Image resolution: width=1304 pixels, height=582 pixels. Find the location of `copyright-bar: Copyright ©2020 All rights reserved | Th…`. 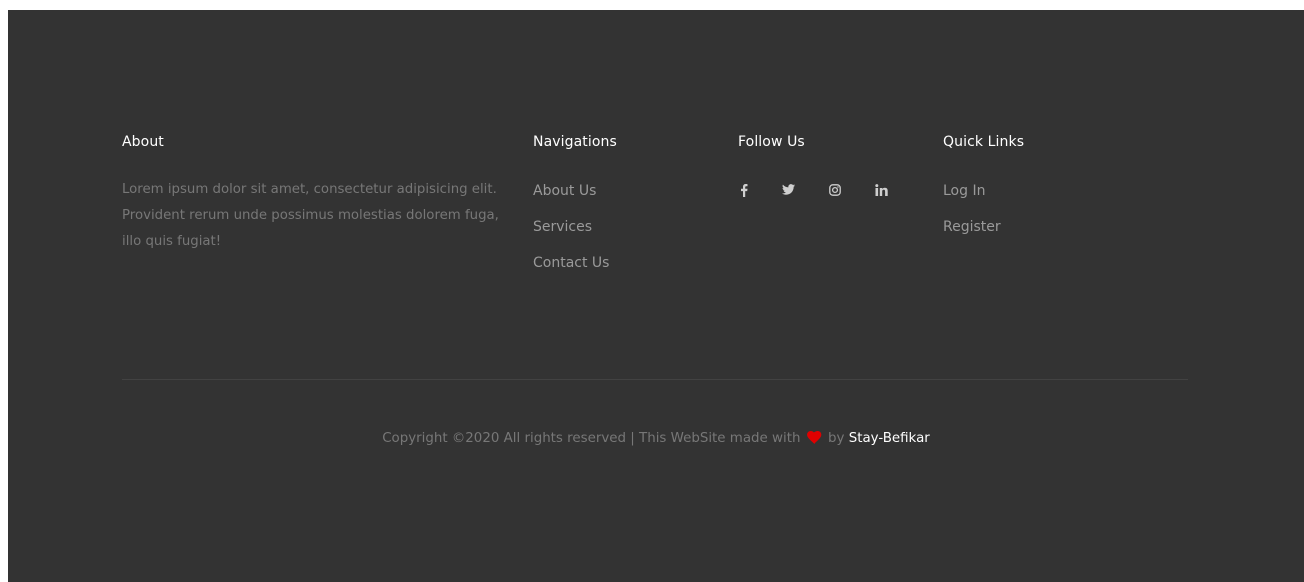

copyright-bar: Copyright ©2020 All rights reserved | Th… is located at coordinates (656, 440).